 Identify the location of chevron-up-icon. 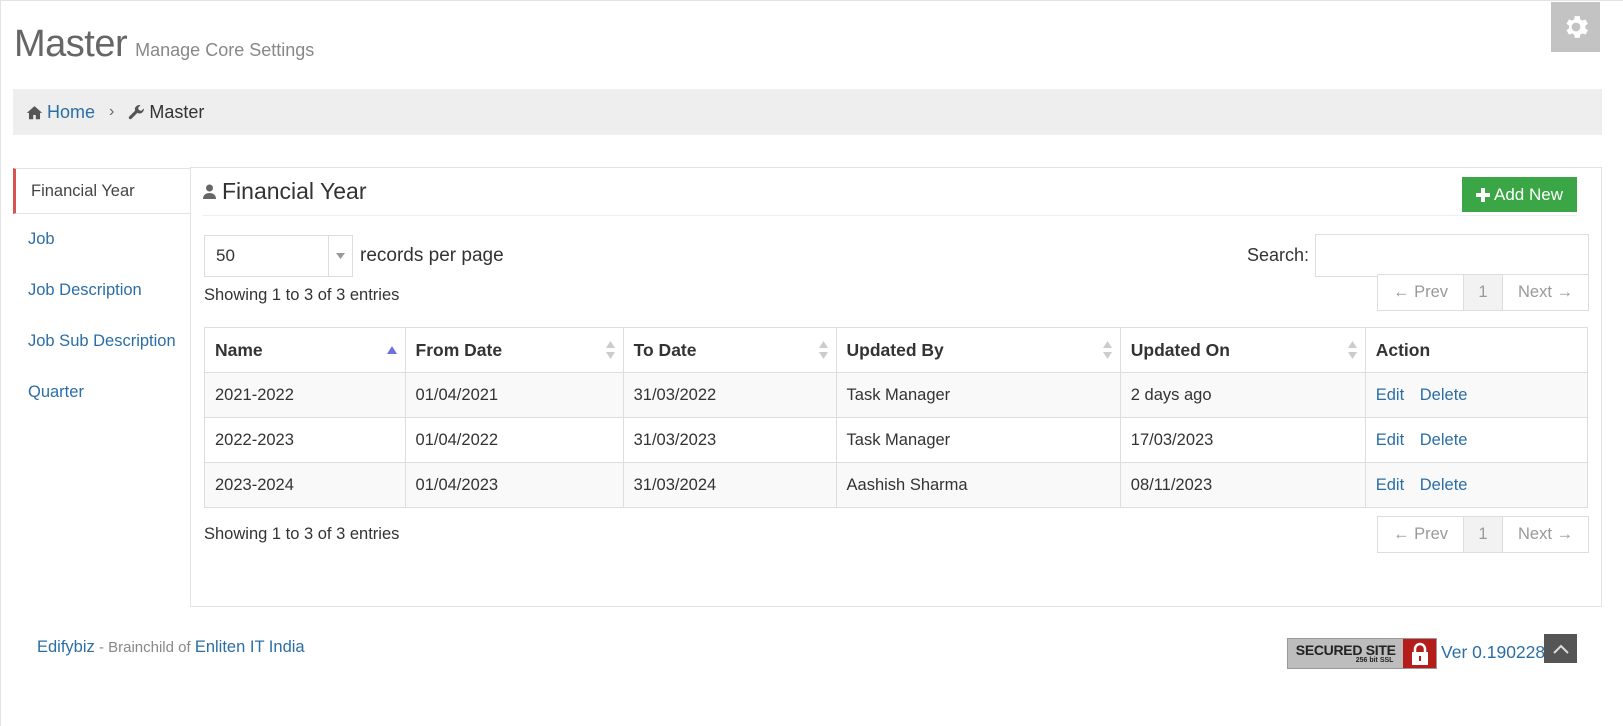
(1560, 649).